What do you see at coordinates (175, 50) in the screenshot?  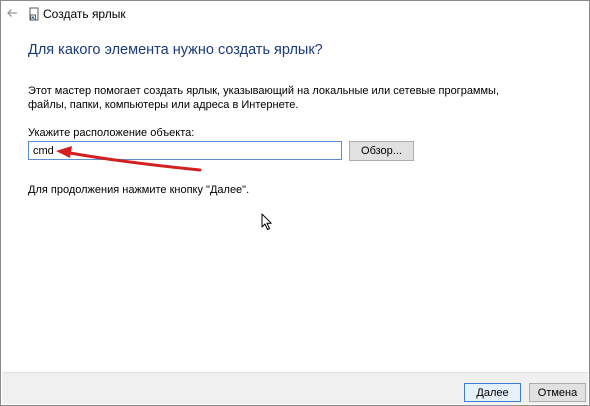 I see `page-heading: Для какого элемента нужно создать ярлык?` at bounding box center [175, 50].